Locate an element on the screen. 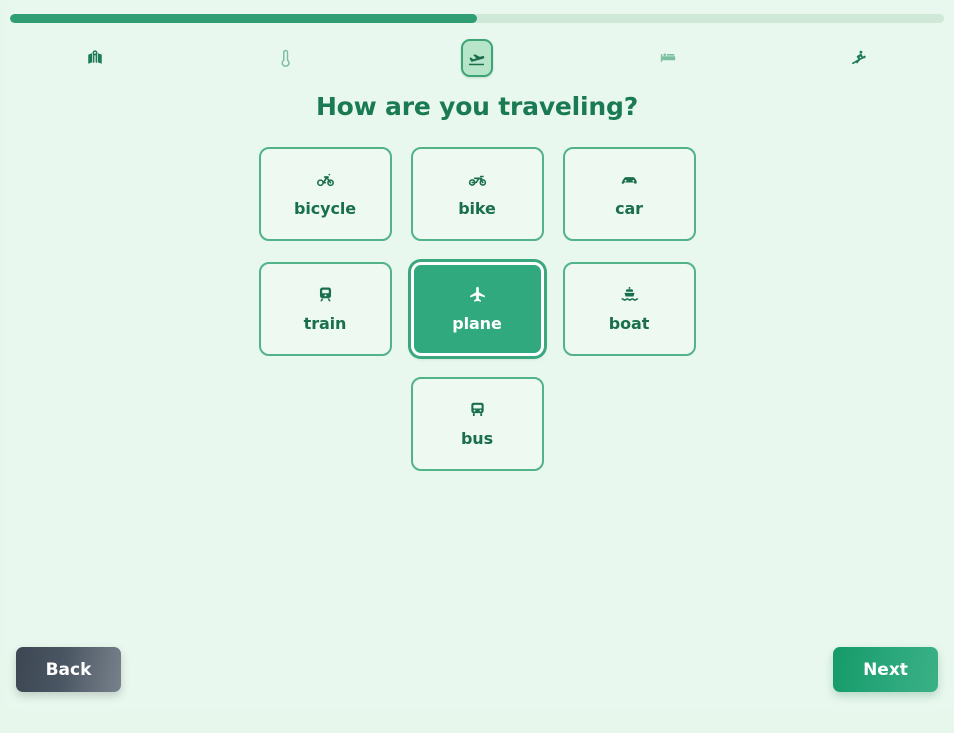 This screenshot has height=733, width=954. transport-option-plane: plane is located at coordinates (477, 309).